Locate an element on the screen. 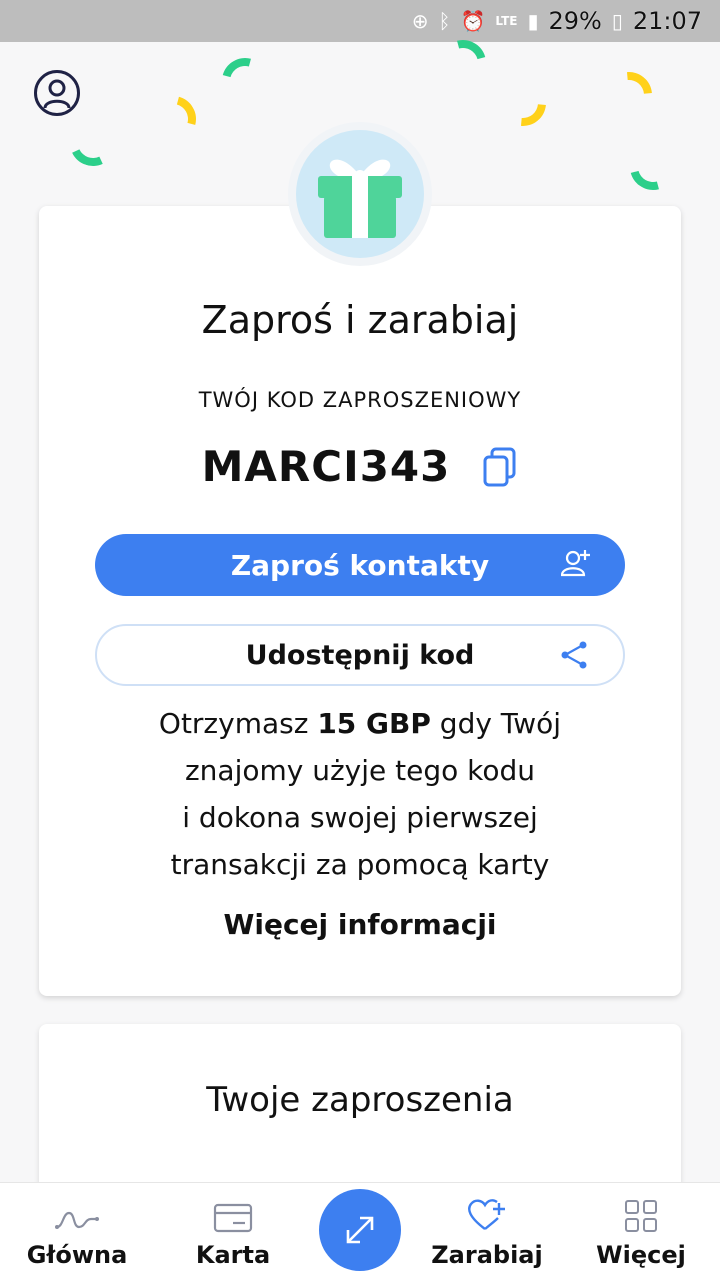 The width and height of the screenshot is (720, 1280). battery-icon: ▯ is located at coordinates (617, 21).